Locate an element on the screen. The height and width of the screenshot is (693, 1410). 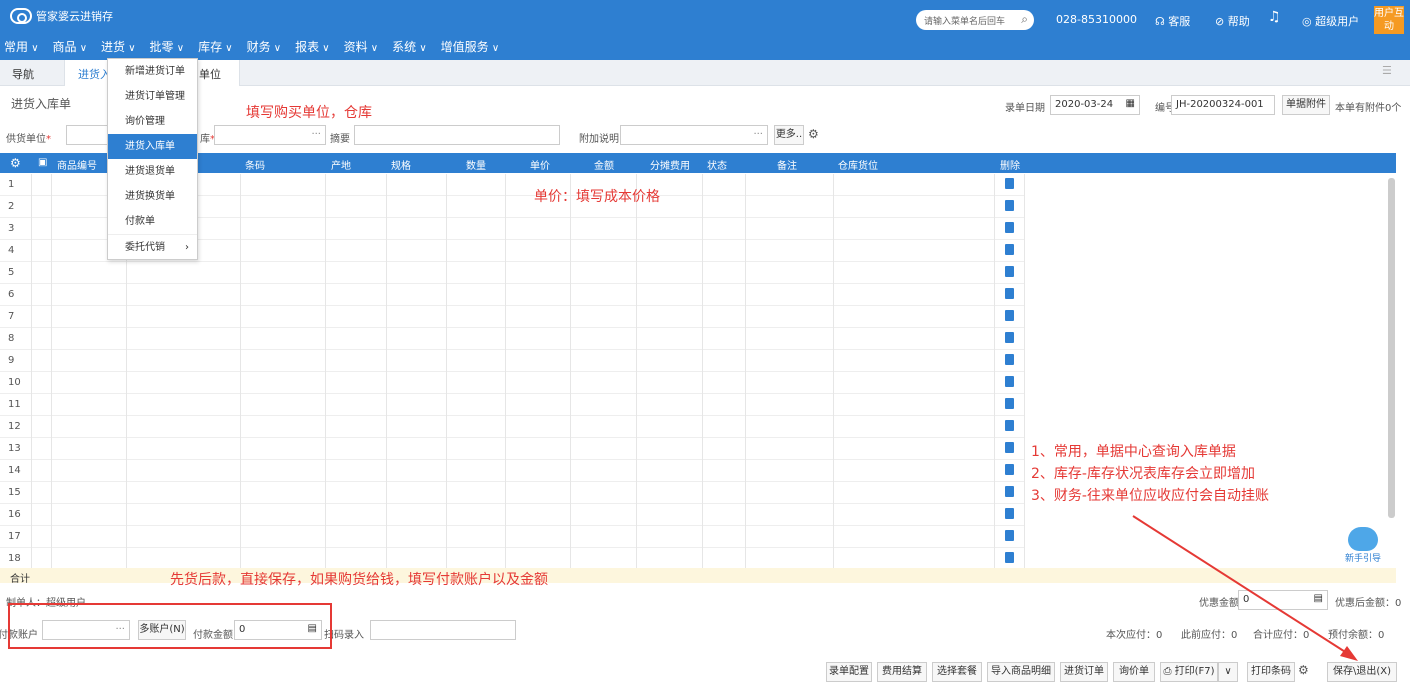
table-row: 8 is located at coordinates (512, 339).